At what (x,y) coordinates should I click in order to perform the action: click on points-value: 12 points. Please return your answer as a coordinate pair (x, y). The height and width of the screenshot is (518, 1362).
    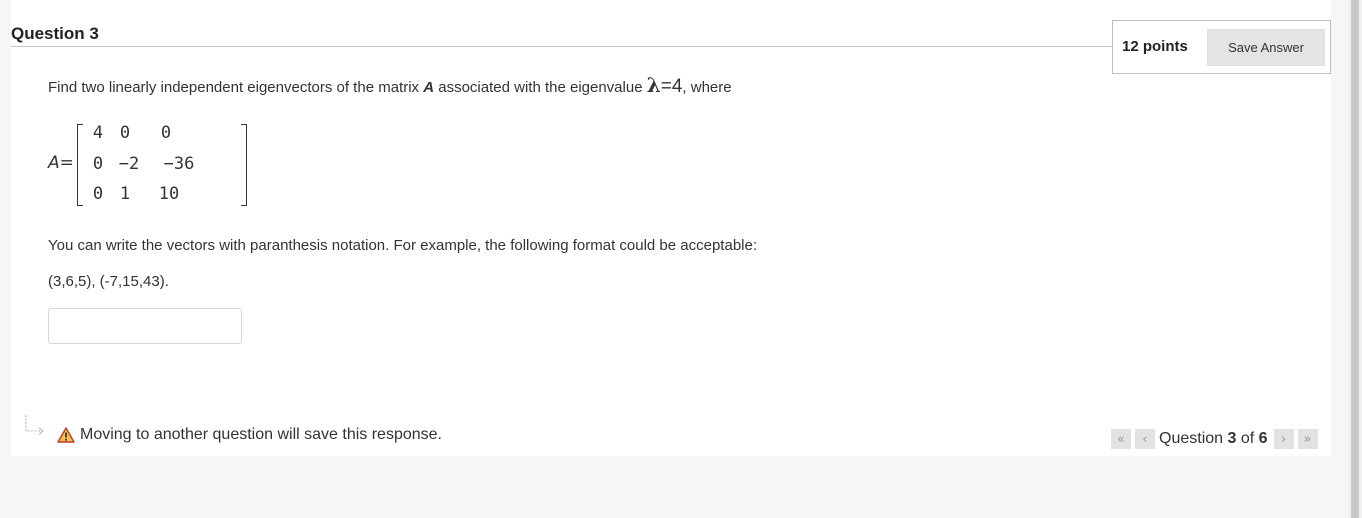
    Looking at the image, I should click on (1155, 46).